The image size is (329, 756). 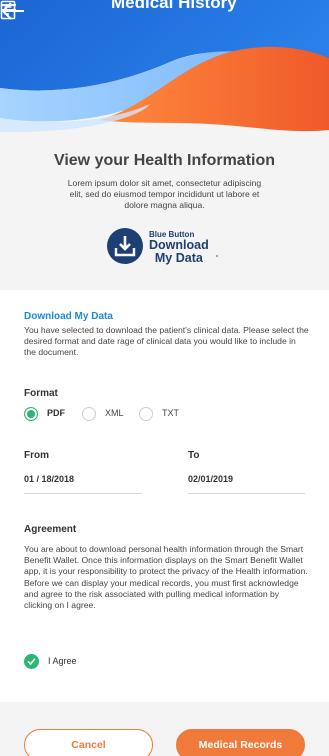 I want to click on to-date-underline, so click(x=246, y=493).